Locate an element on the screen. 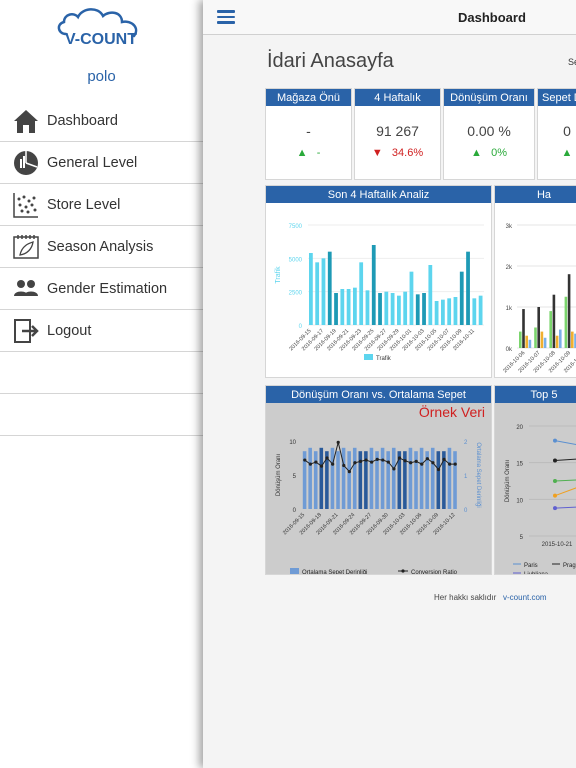 The image size is (576, 768). scatter-icon is located at coordinates (26, 205).